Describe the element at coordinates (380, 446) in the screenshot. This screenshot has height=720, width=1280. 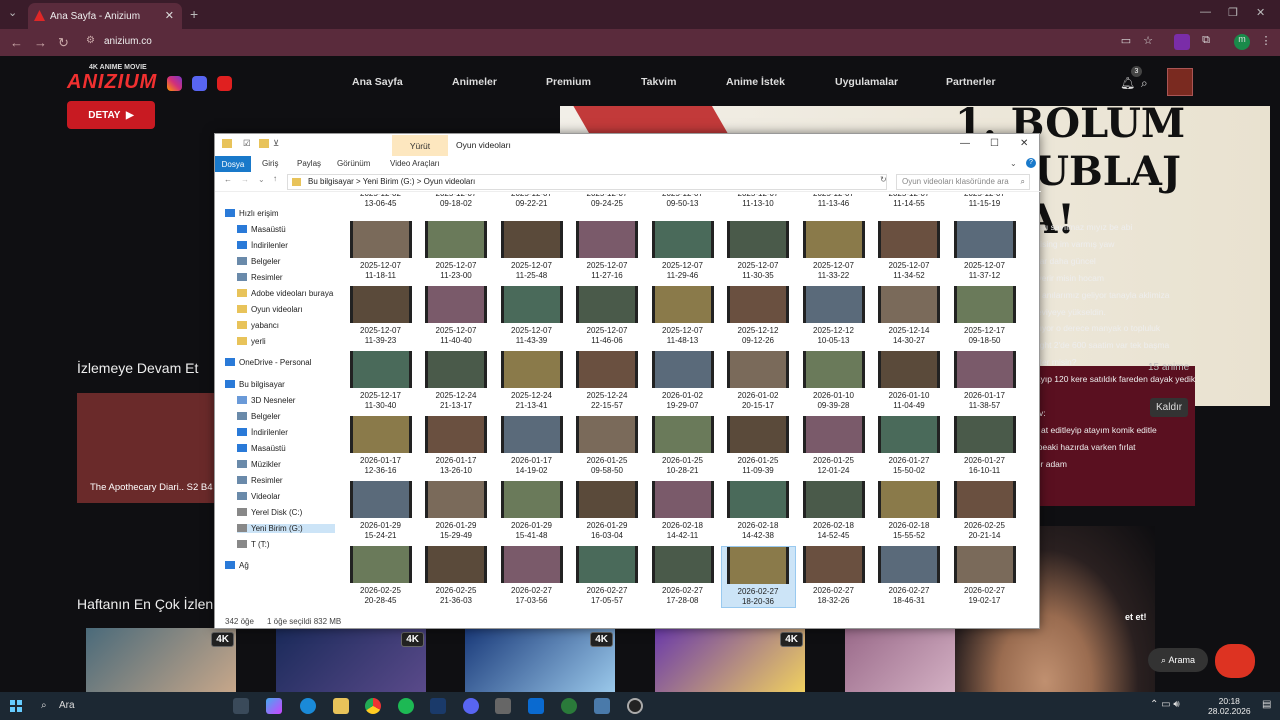
I see `video-file: 2026-01-17 12-36-16` at that location.